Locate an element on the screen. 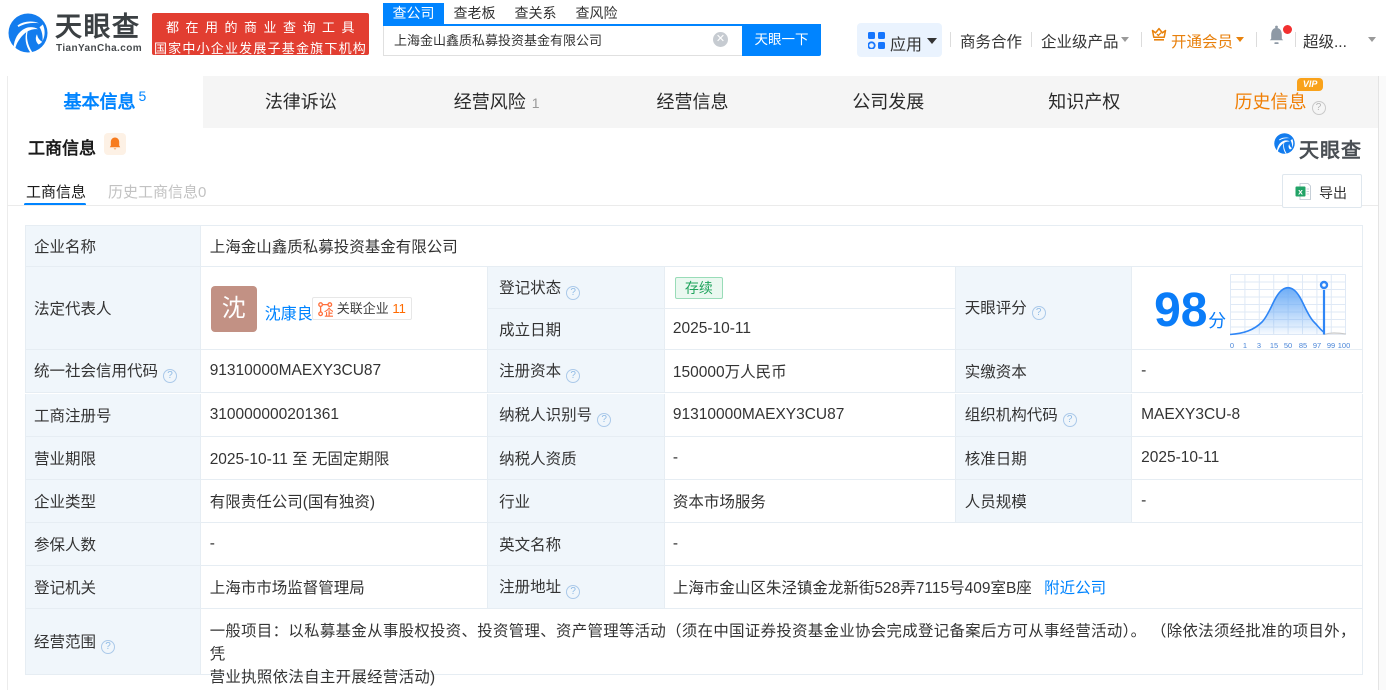  svg-text: 15 is located at coordinates (1274, 345).